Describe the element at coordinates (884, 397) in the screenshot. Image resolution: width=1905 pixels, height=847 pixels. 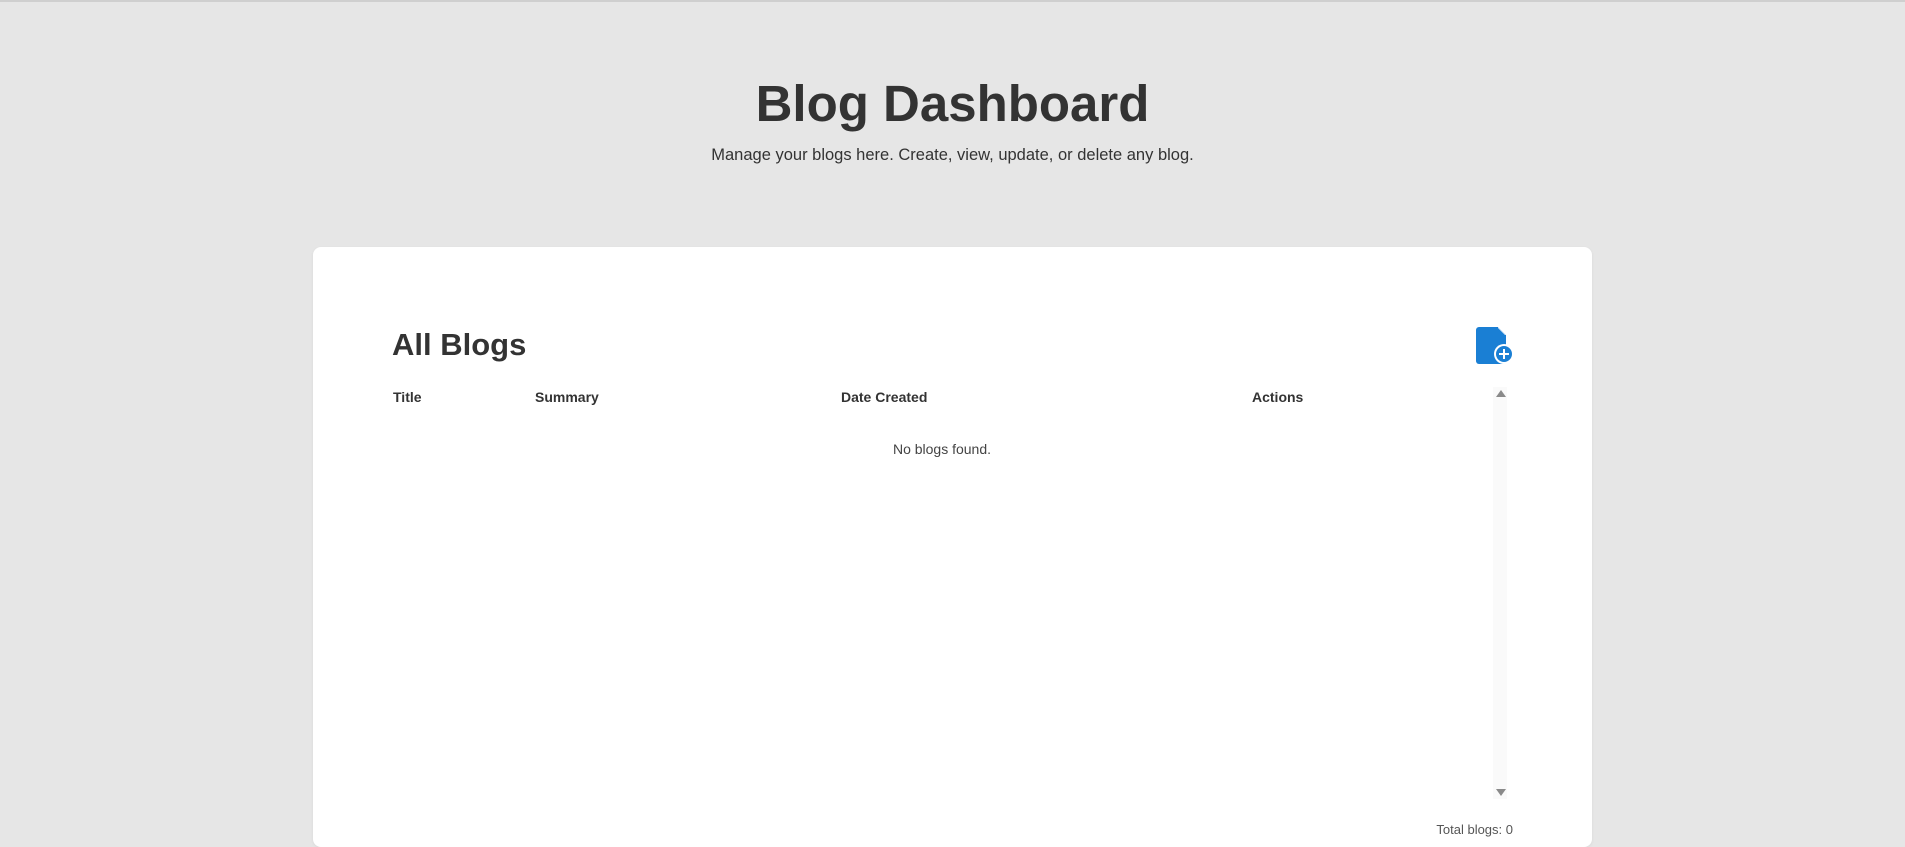
I see `column-header-date-created: Date Created` at that location.